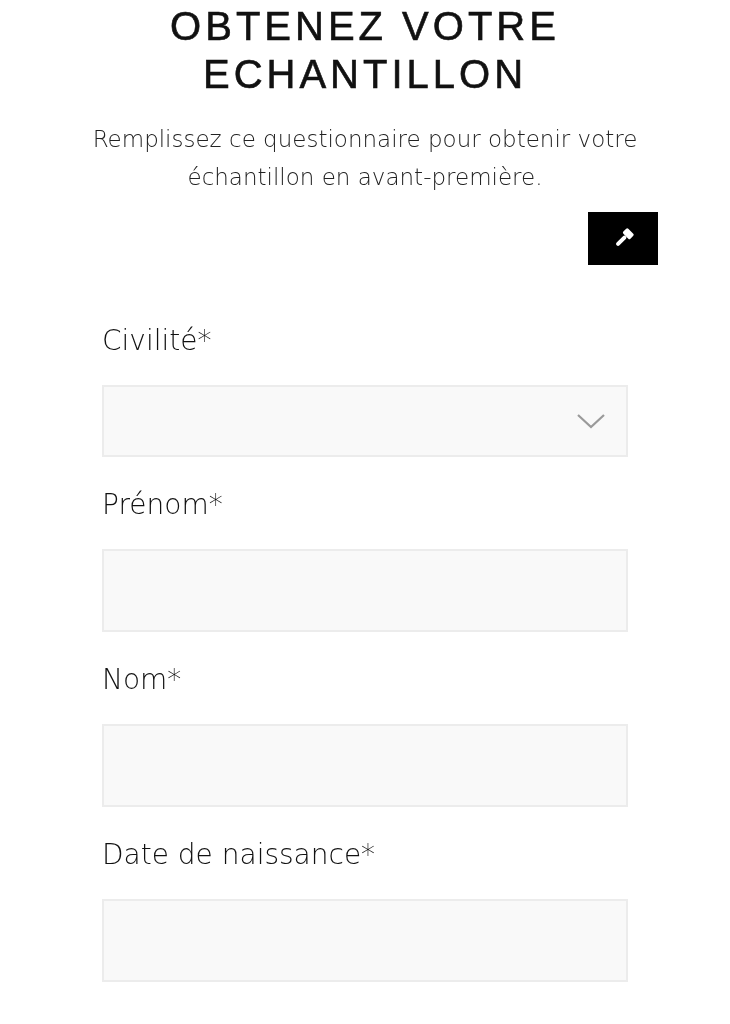  I want to click on chevron-down-icon, so click(591, 421).